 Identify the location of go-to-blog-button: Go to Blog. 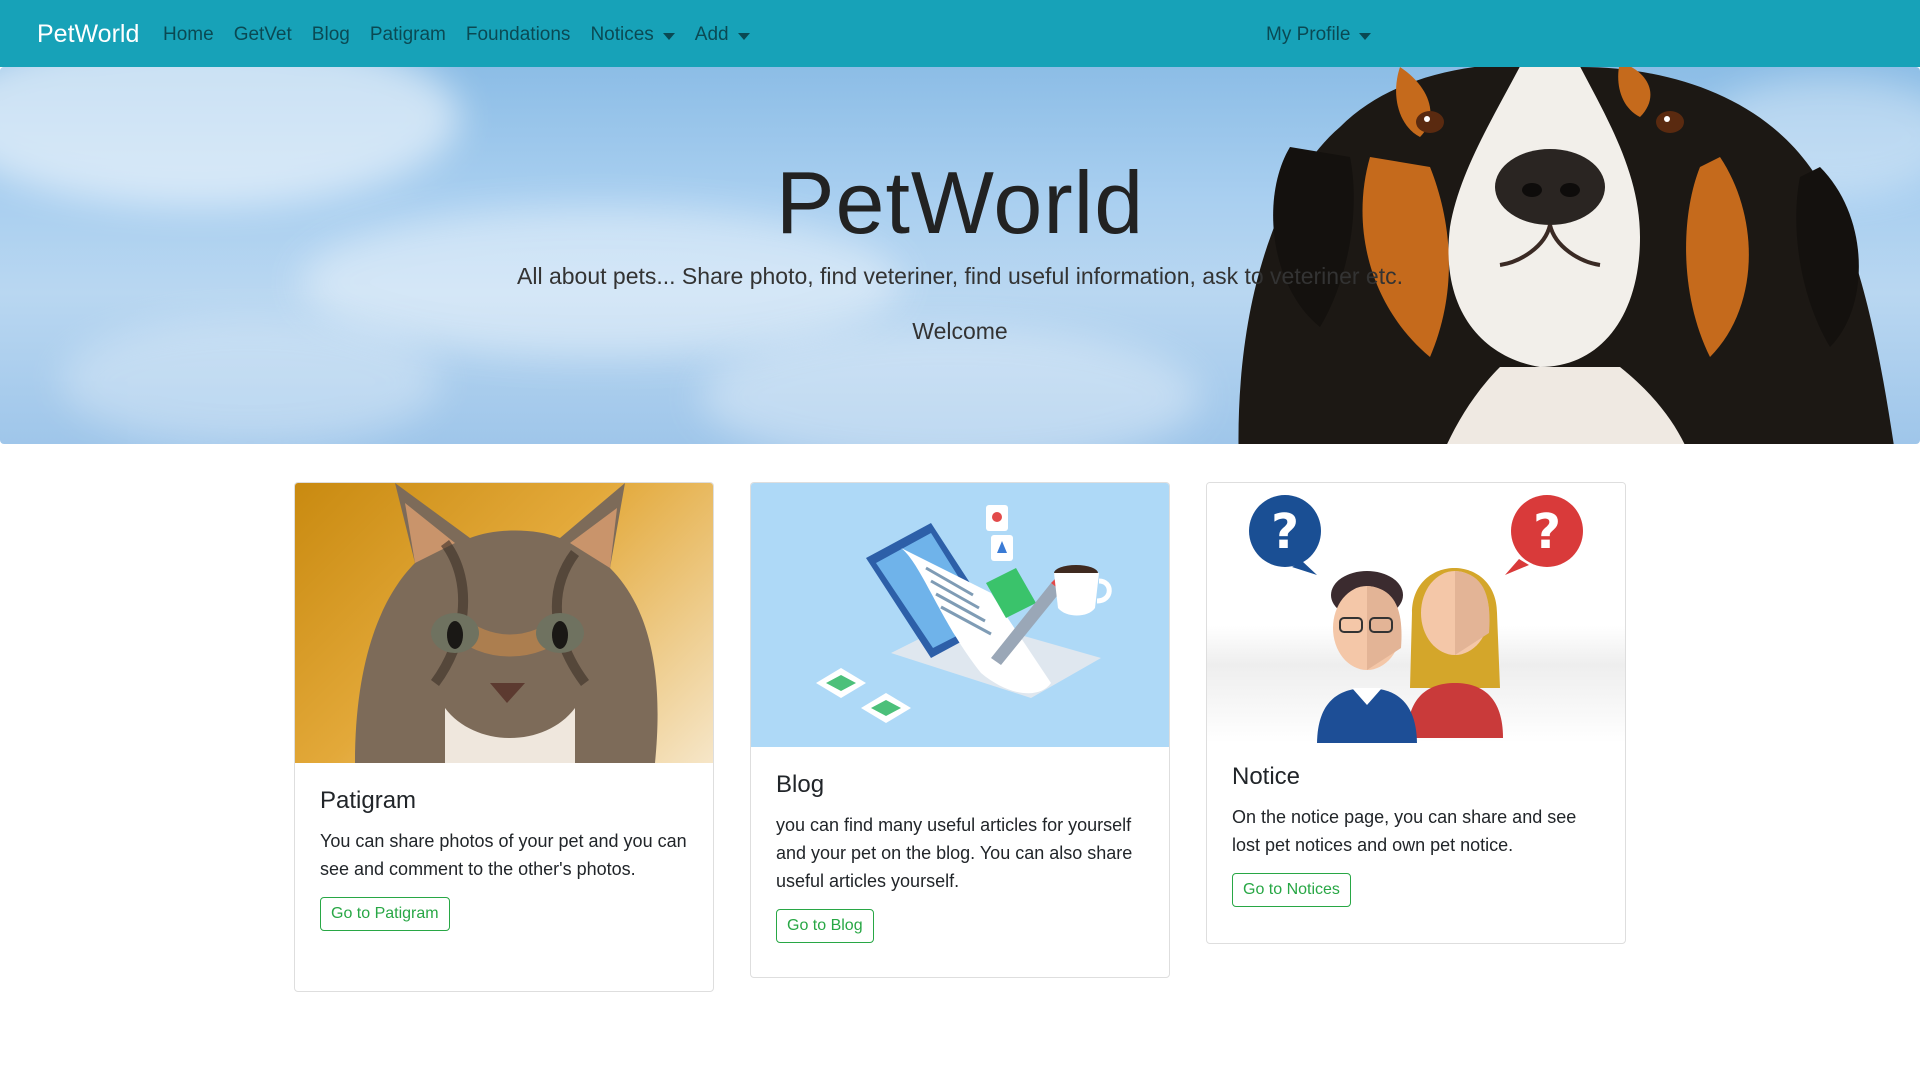
(825, 926).